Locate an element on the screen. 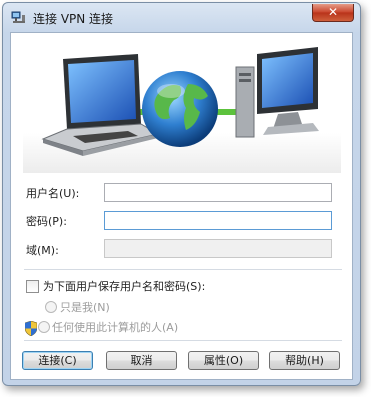 The width and height of the screenshot is (371, 397). password-field is located at coordinates (218, 220).